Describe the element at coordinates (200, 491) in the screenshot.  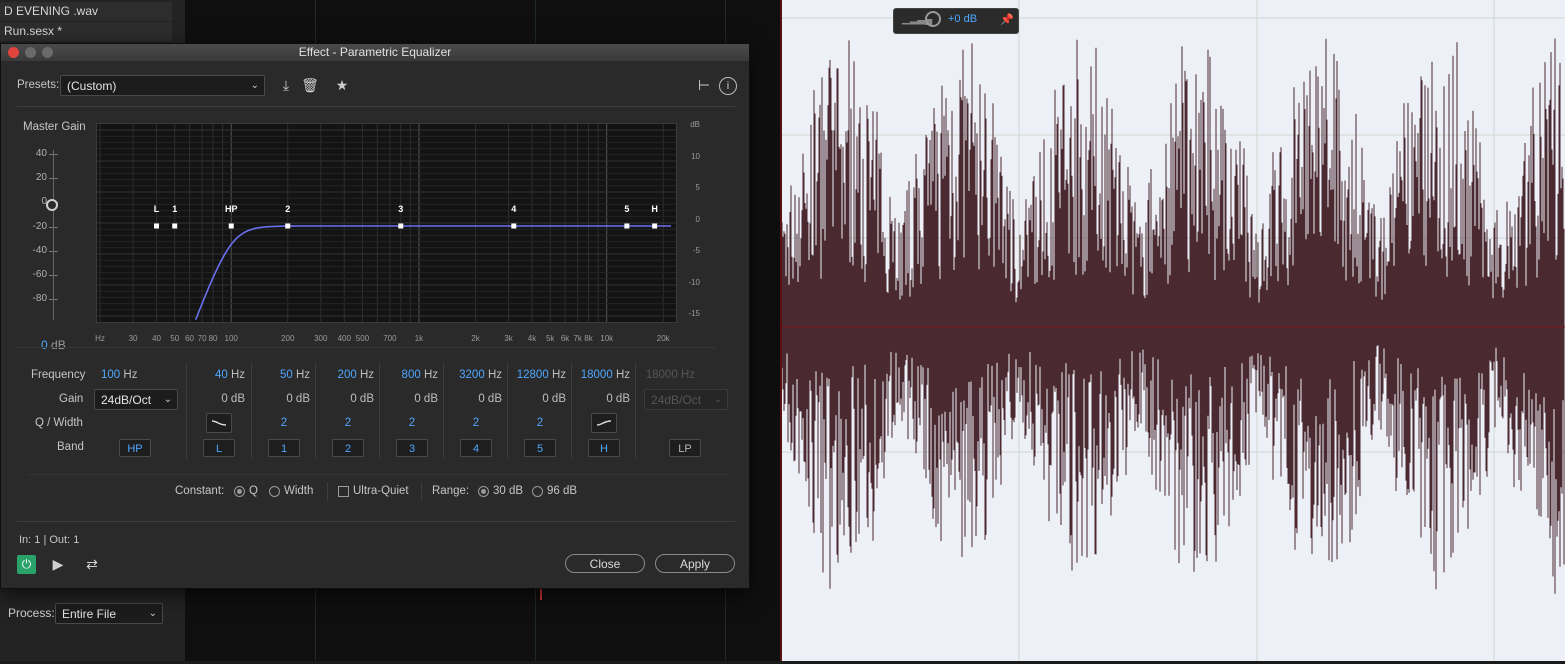
I see `constant-label: Constant:` at that location.